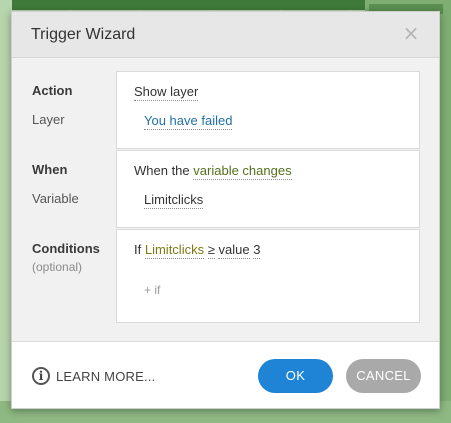 The image size is (451, 423). Describe the element at coordinates (41, 376) in the screenshot. I see `info-icon: i` at that location.